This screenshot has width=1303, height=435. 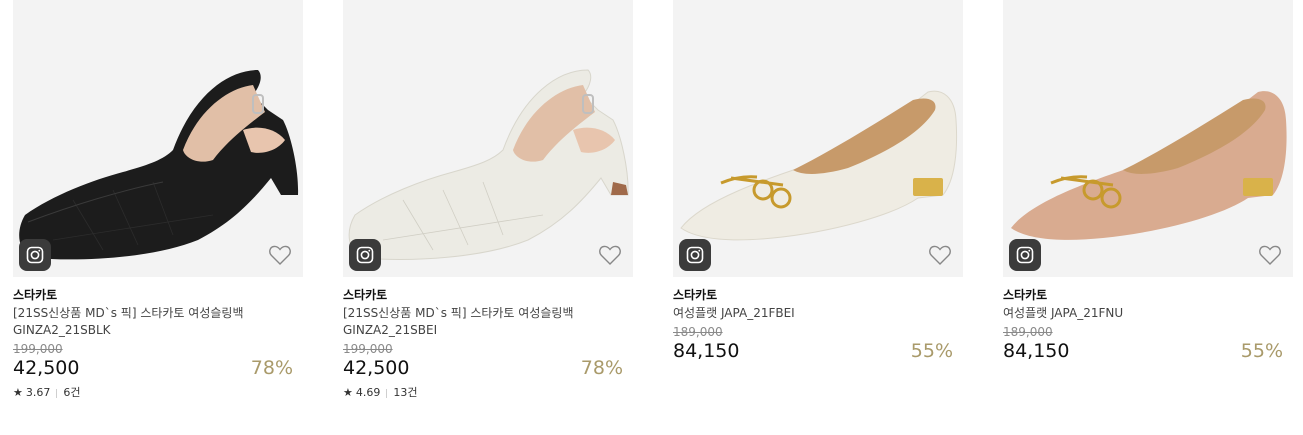 I want to click on review-count: 6건, so click(x=71, y=393).